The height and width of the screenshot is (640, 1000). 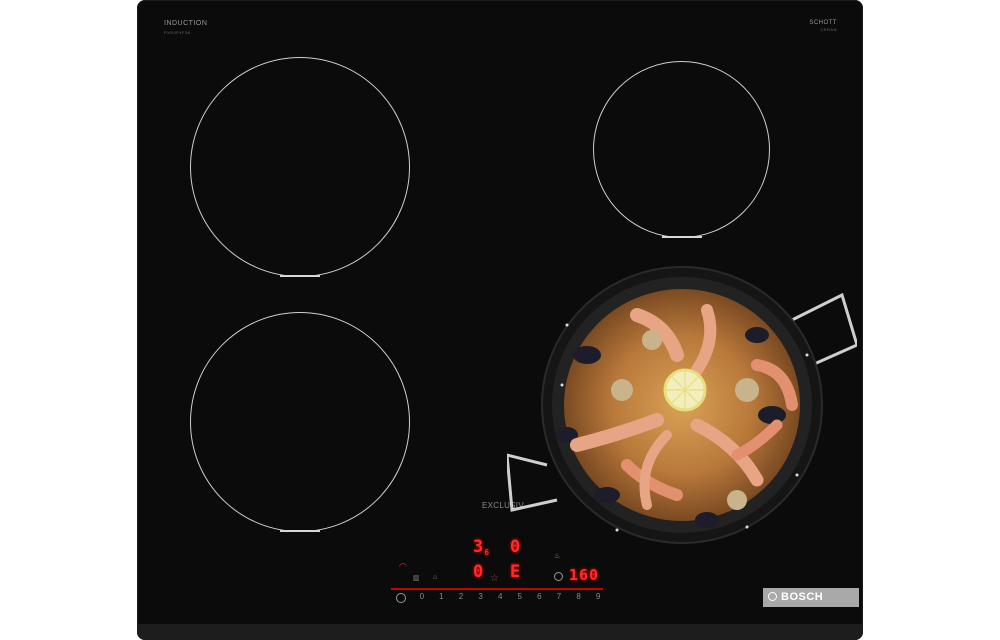 I want to click on bosch-logo: BOSCH, so click(x=811, y=597).